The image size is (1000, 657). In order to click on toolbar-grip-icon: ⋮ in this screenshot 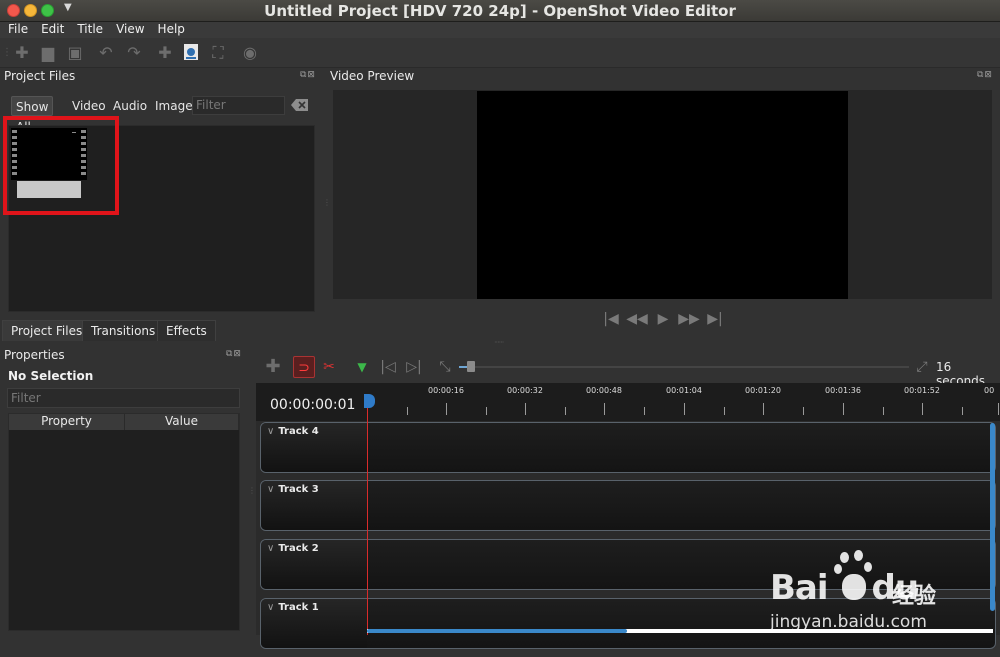, I will do `click(7, 52)`.